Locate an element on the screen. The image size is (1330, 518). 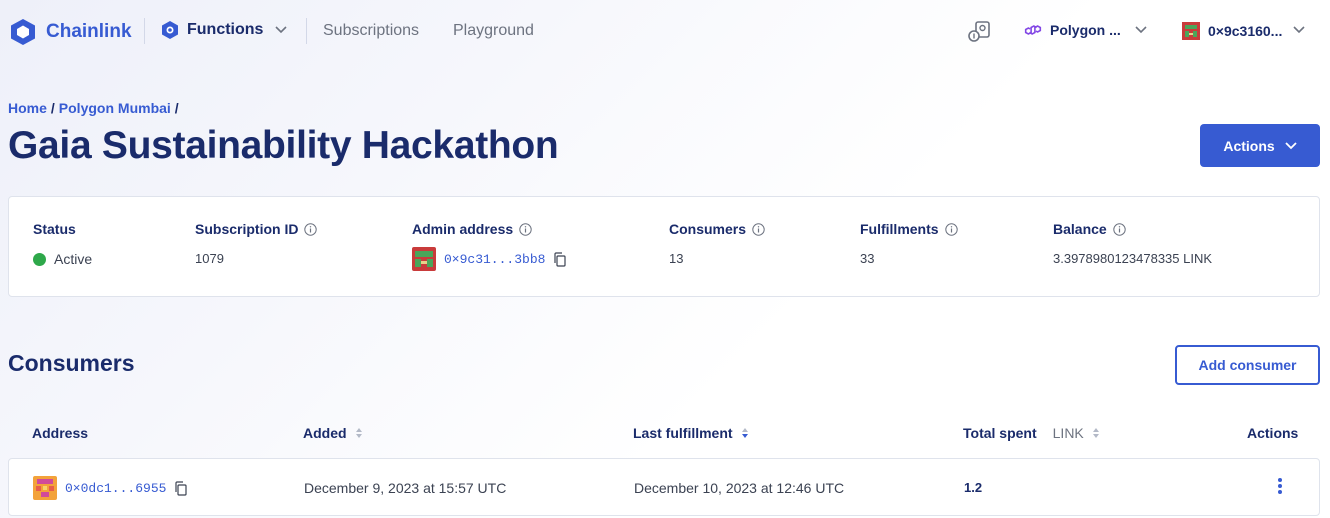
column-header-actions-label: Actions is located at coordinates (1273, 433).